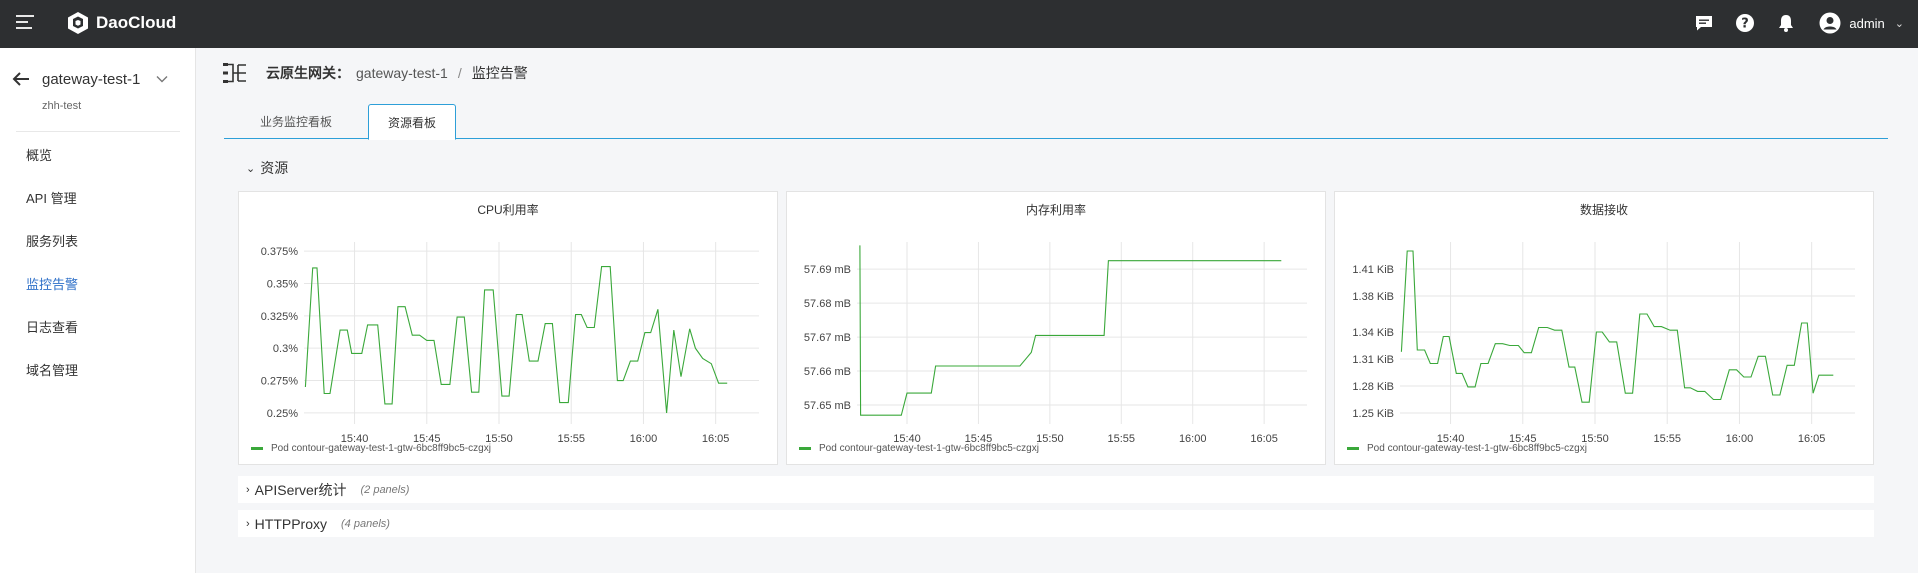  I want to click on help-icon: ?, so click(1745, 23).